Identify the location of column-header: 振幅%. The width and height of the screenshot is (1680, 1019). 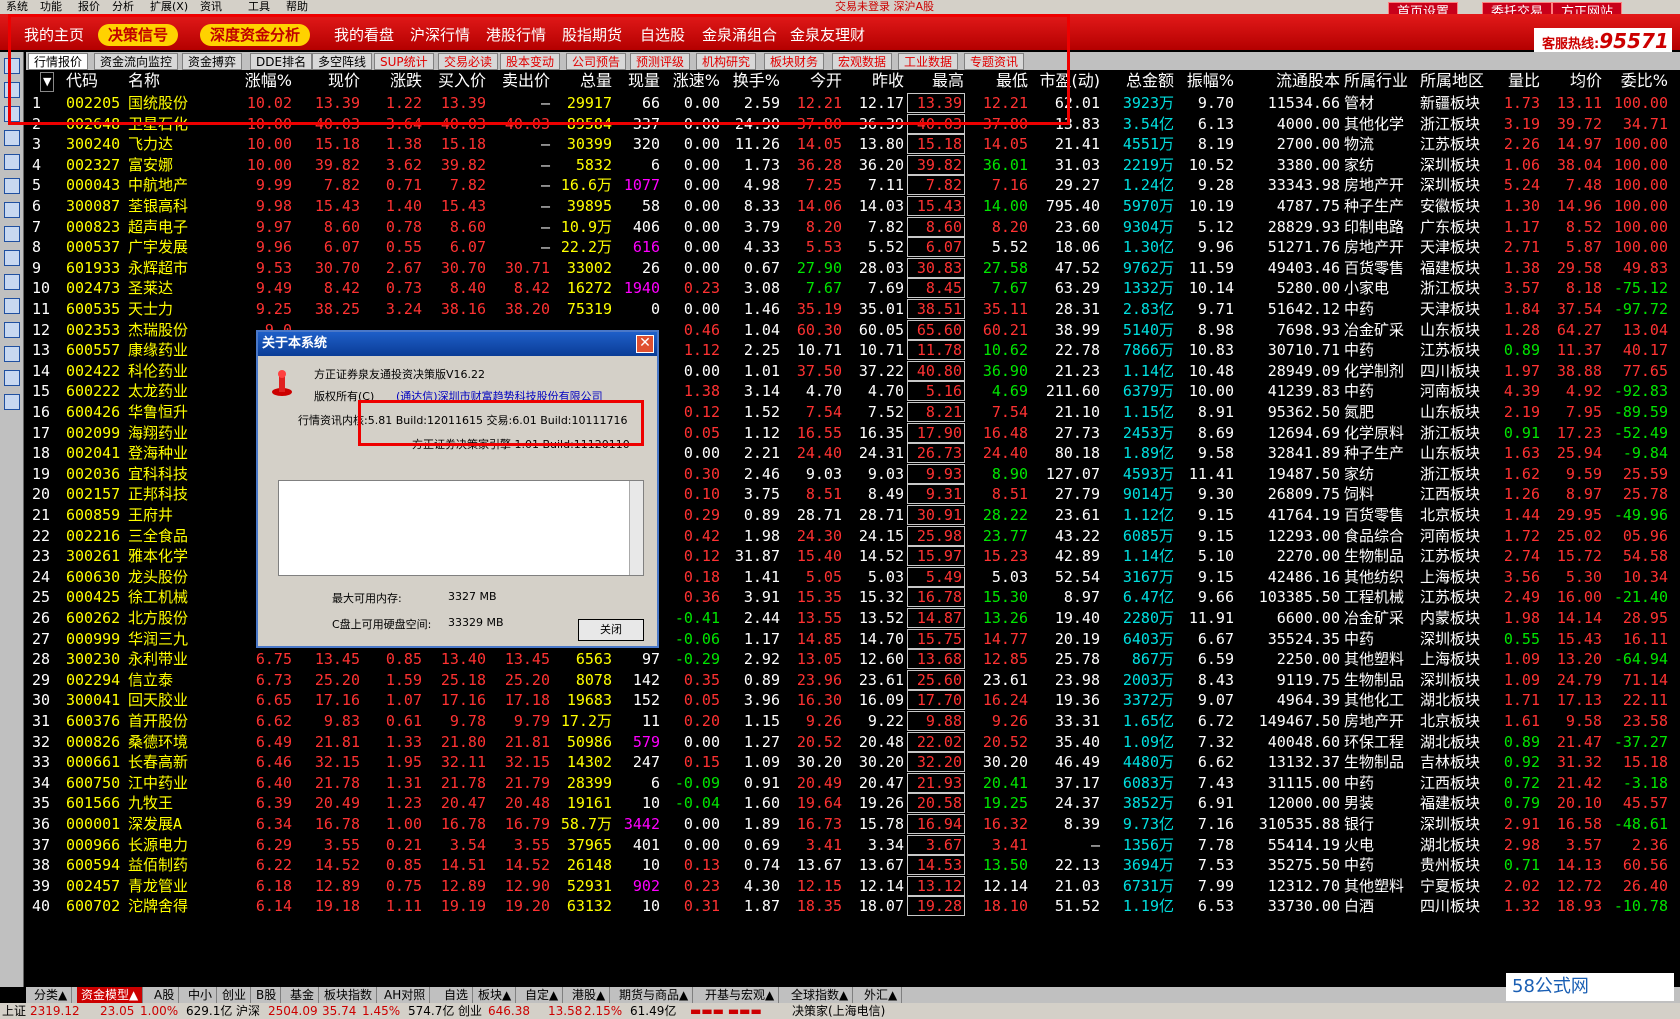
(1206, 81).